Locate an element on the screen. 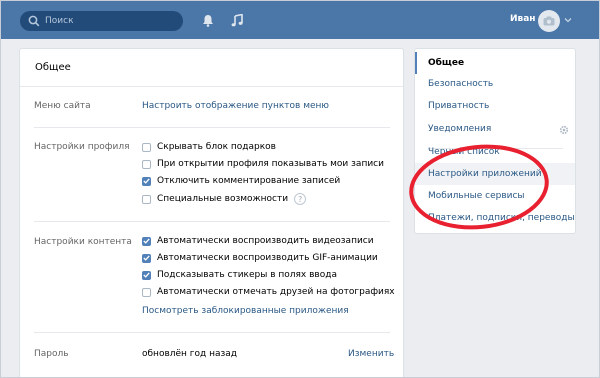  search-input is located at coordinates (110, 21).